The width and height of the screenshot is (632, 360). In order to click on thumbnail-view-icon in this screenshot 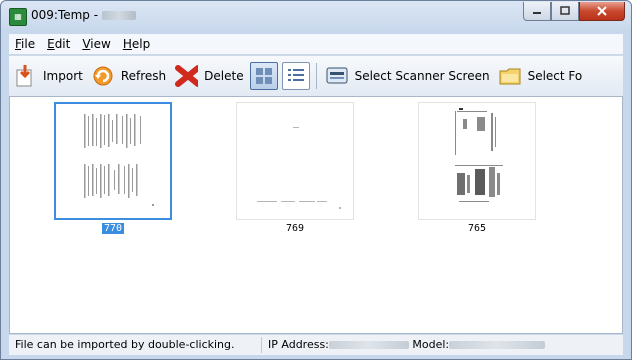, I will do `click(263, 76)`.